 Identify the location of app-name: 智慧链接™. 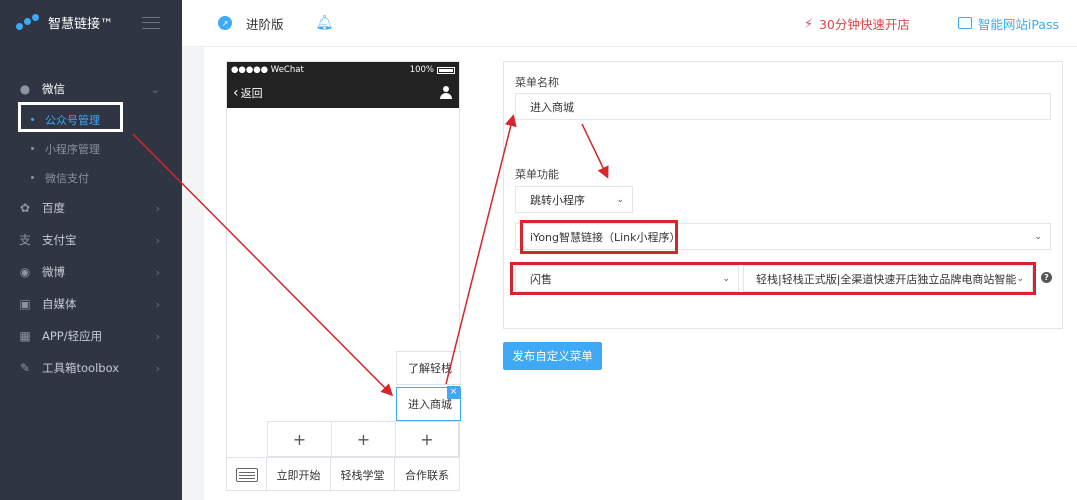
(81, 24).